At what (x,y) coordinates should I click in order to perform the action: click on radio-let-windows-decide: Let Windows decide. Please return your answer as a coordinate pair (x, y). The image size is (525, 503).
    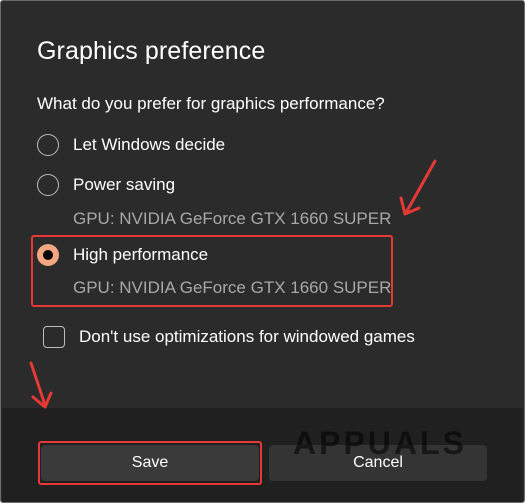
    Looking at the image, I should click on (131, 145).